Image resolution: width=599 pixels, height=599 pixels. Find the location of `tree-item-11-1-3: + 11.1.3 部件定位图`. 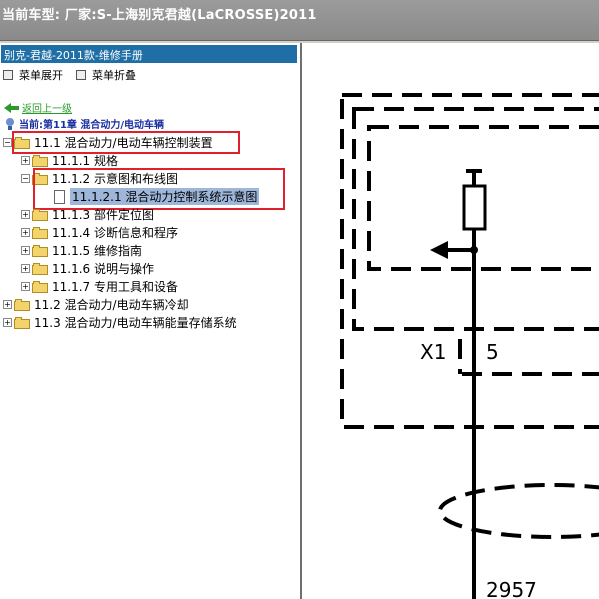

tree-item-11-1-3: + 11.1.3 部件定位图 is located at coordinates (87, 214).